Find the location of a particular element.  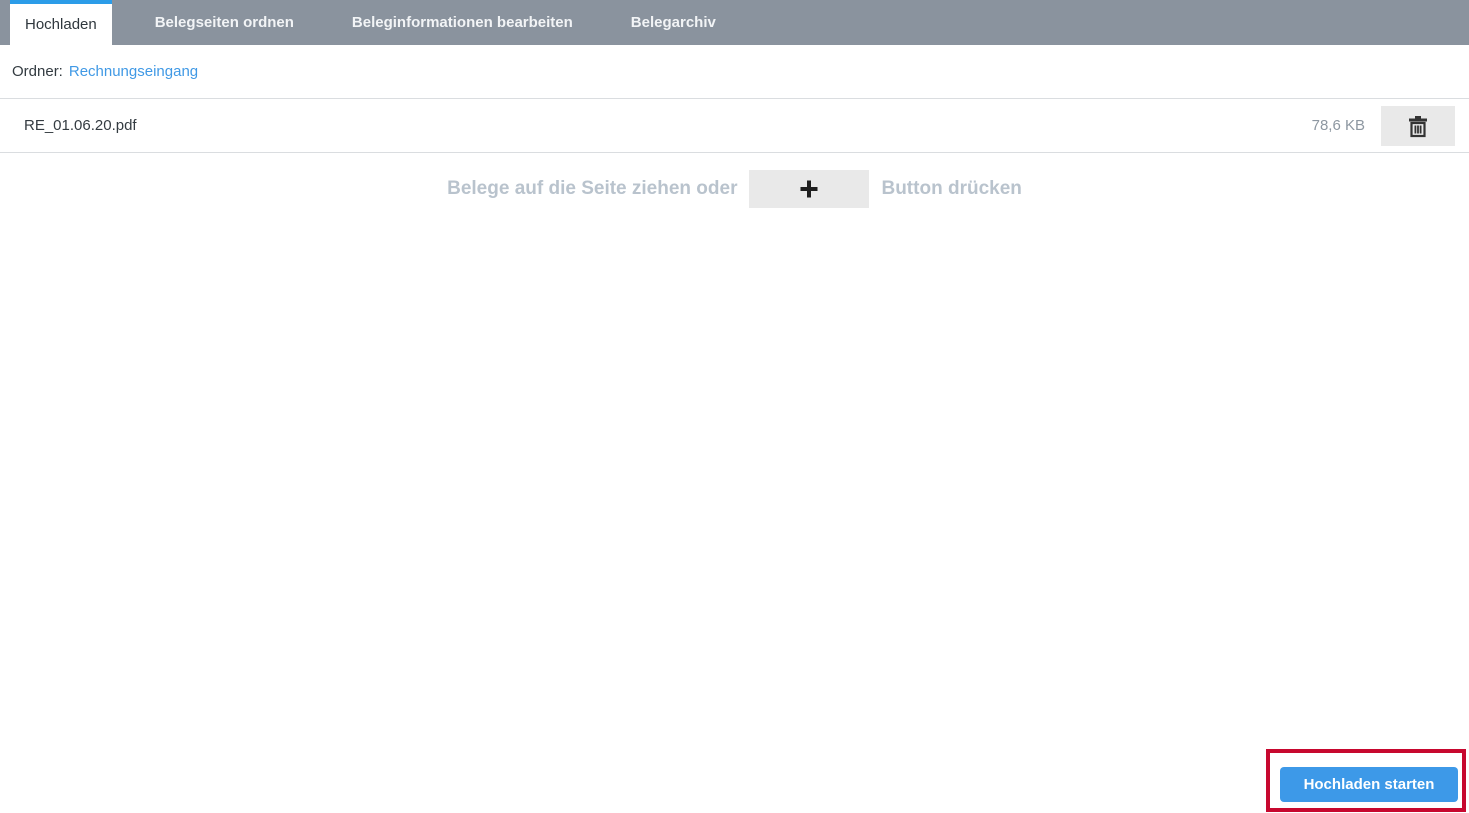

add-files-button is located at coordinates (809, 189).